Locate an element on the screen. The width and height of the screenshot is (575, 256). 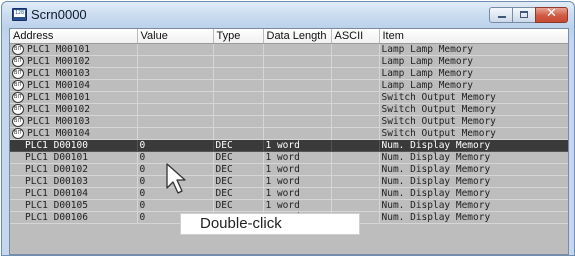
column-header-item: Item is located at coordinates (473, 36).